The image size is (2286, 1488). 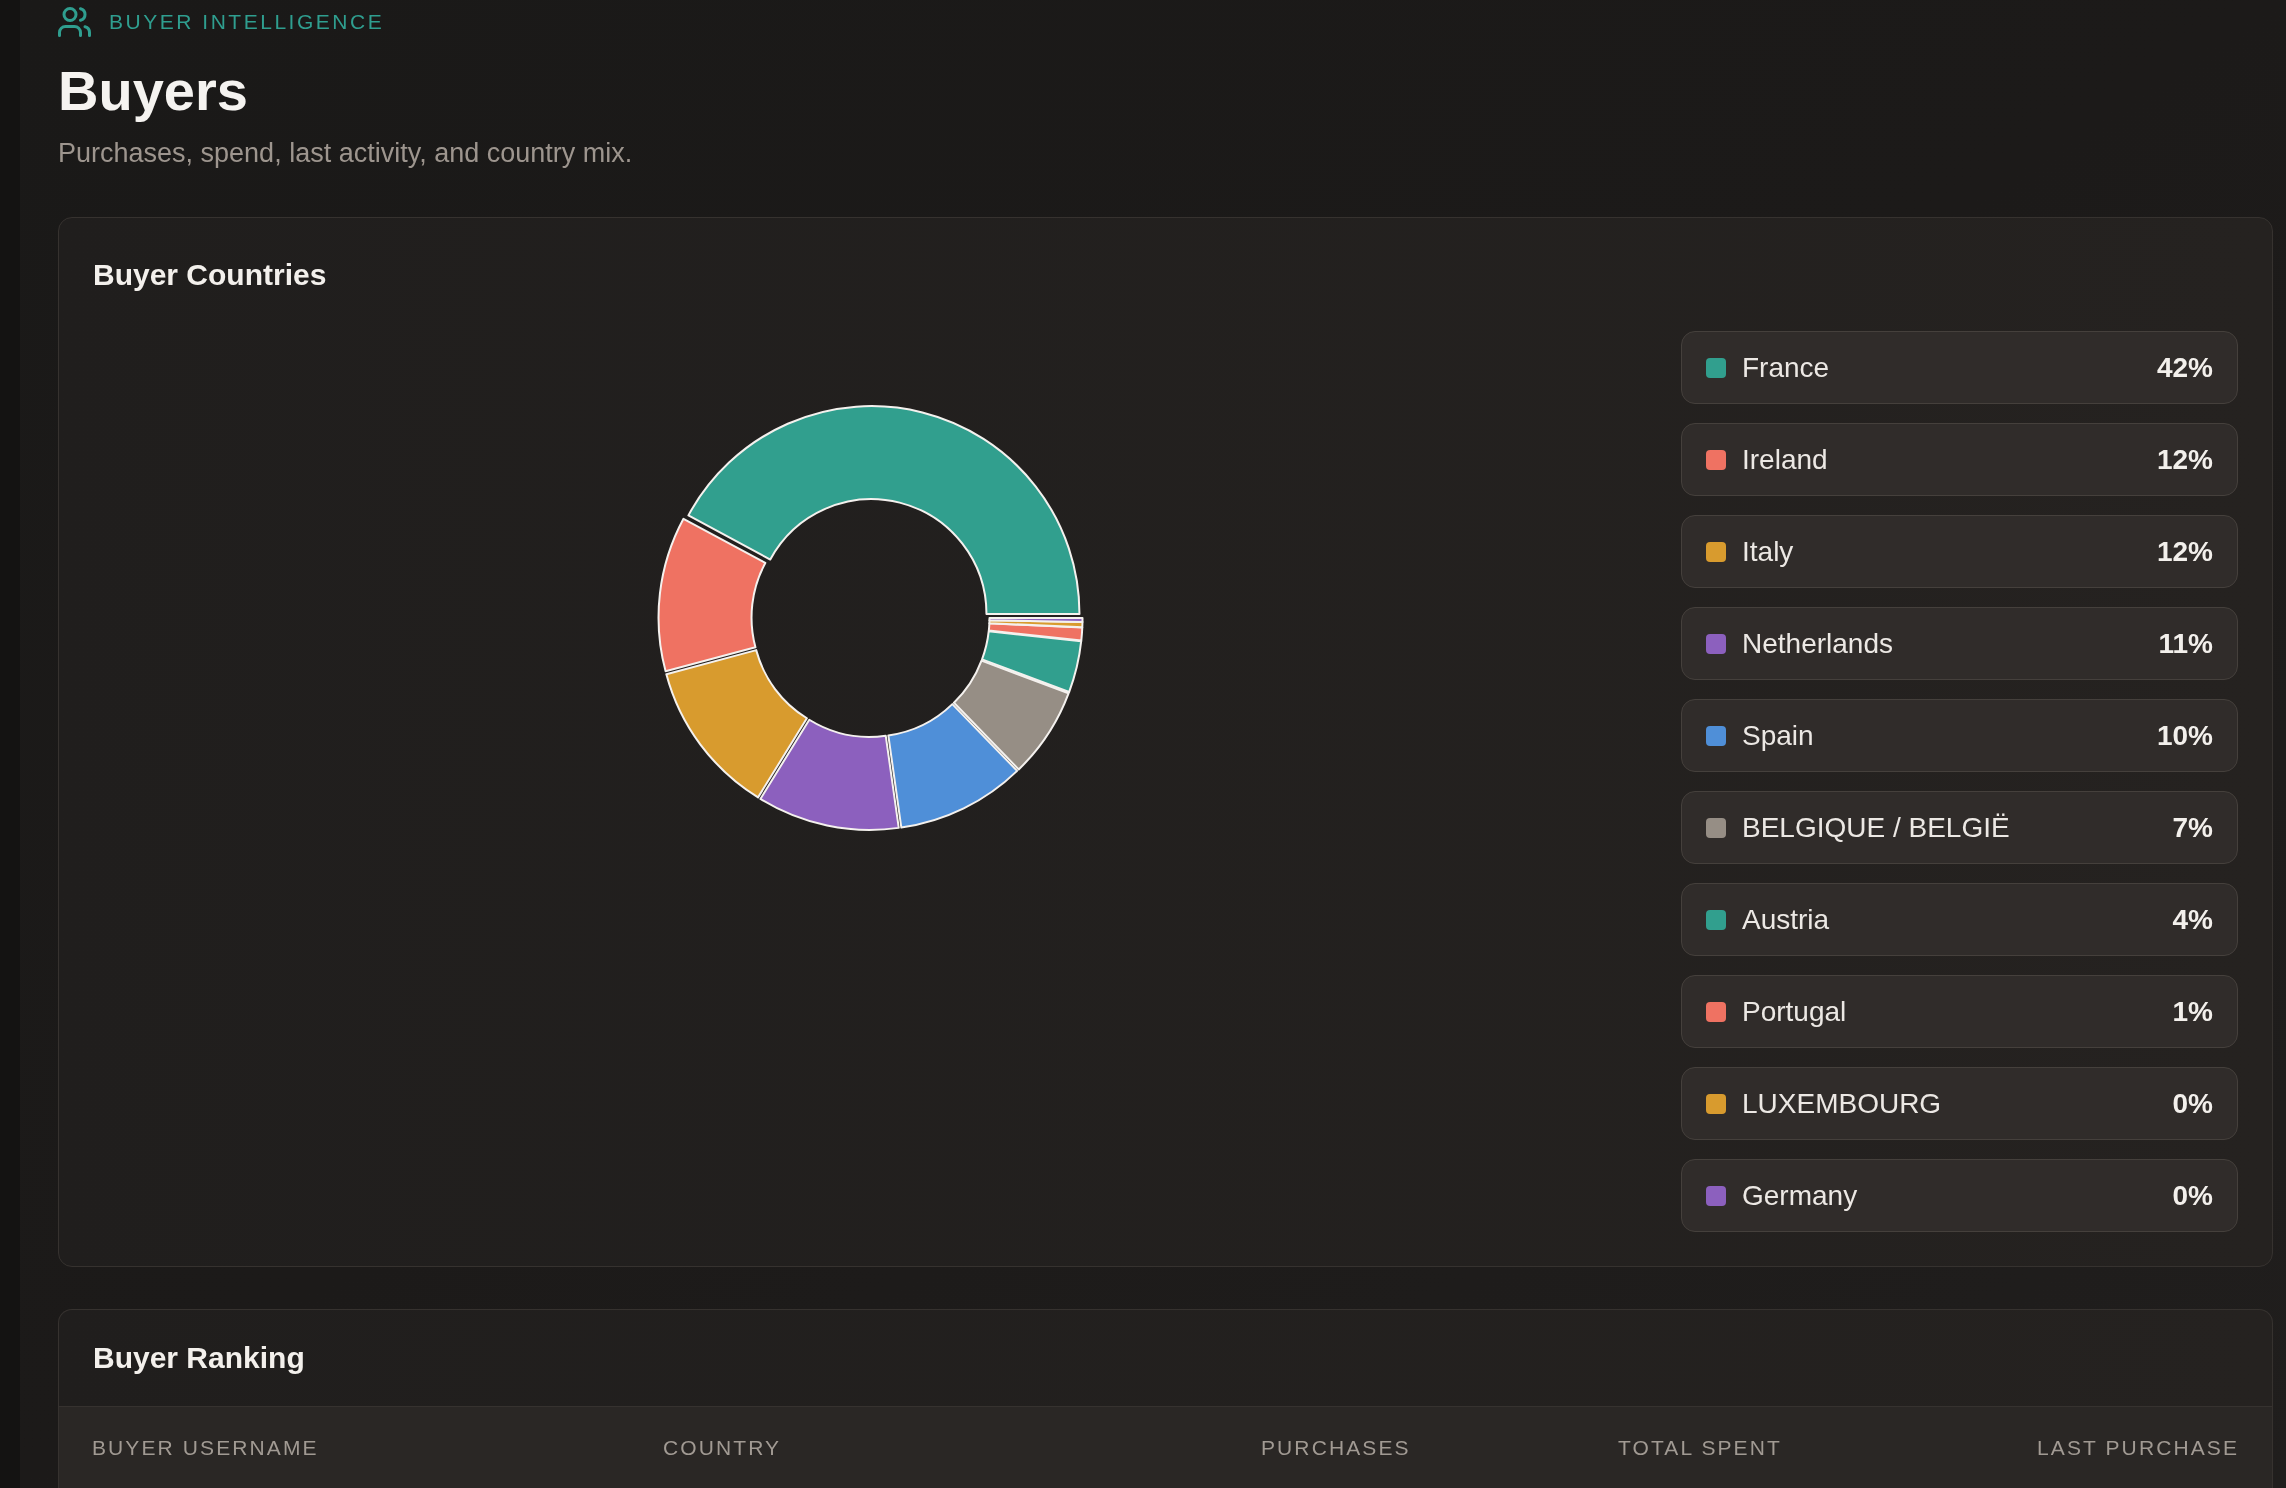 I want to click on column-header: TOTAL SPENT, so click(x=1700, y=1448).